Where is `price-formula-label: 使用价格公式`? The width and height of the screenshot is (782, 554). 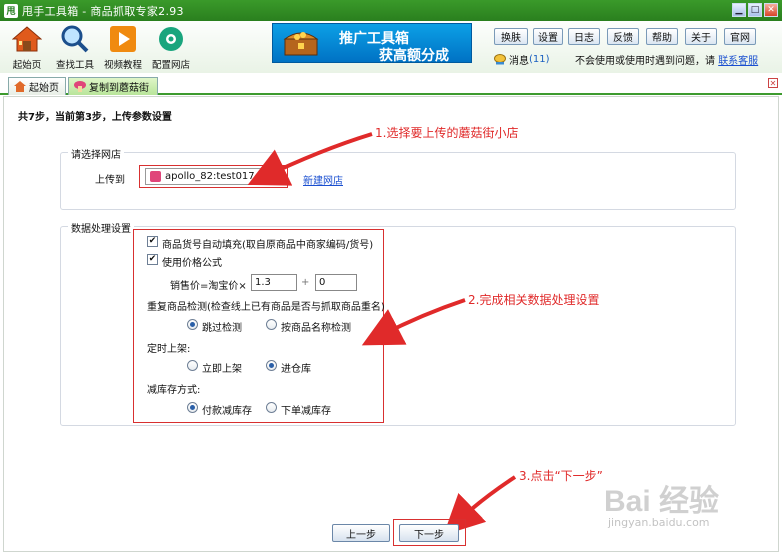 price-formula-label: 使用价格公式 is located at coordinates (192, 263).